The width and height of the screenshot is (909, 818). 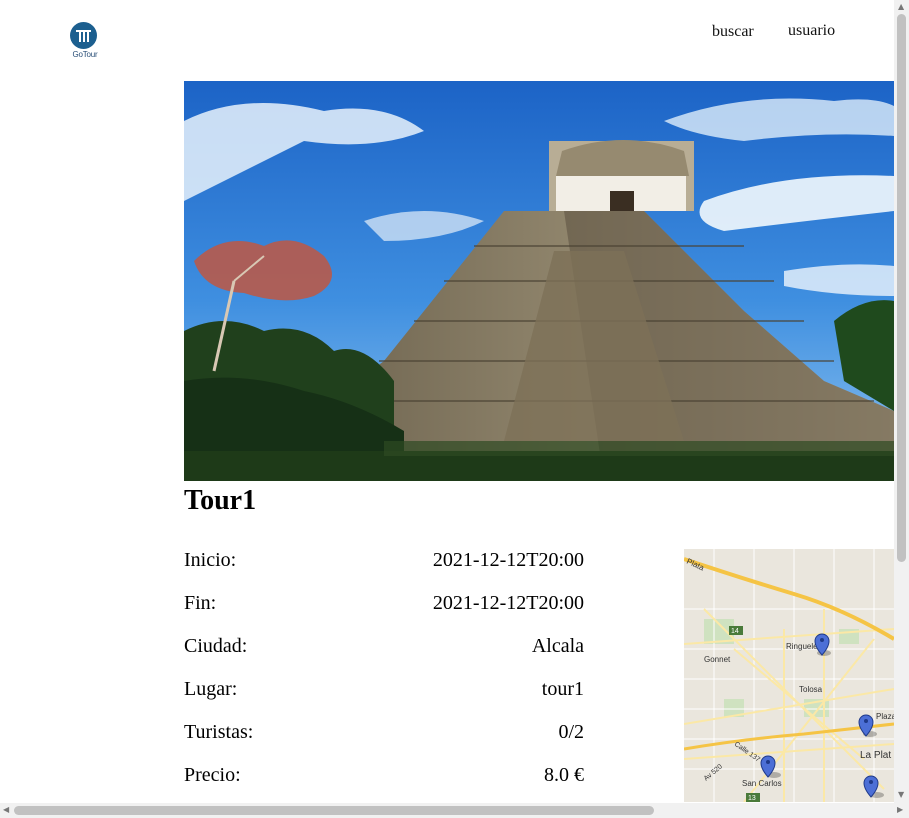 What do you see at coordinates (900, 809) in the screenshot?
I see `scroll-right-icon: ▶` at bounding box center [900, 809].